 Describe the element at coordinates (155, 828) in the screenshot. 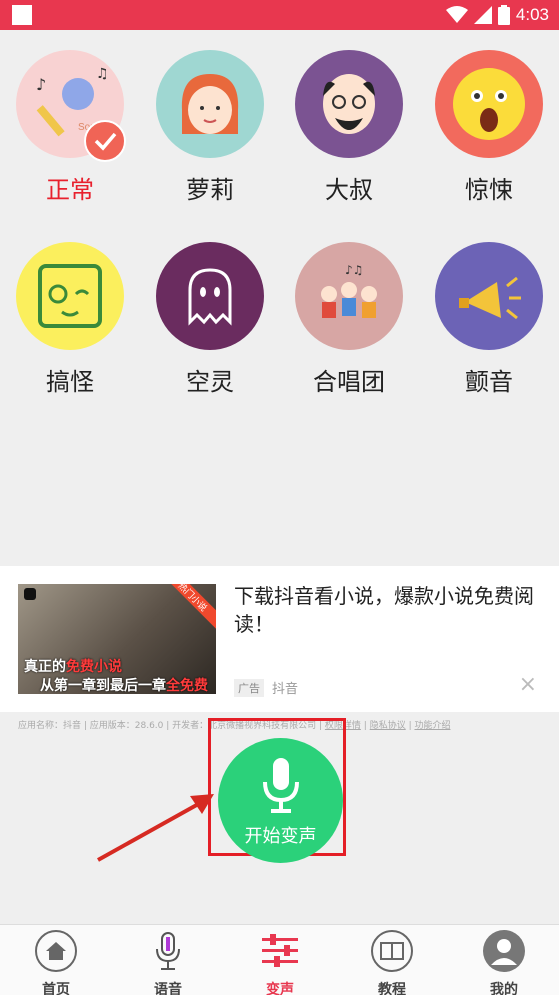

I see `arrow-annotation-icon` at that location.